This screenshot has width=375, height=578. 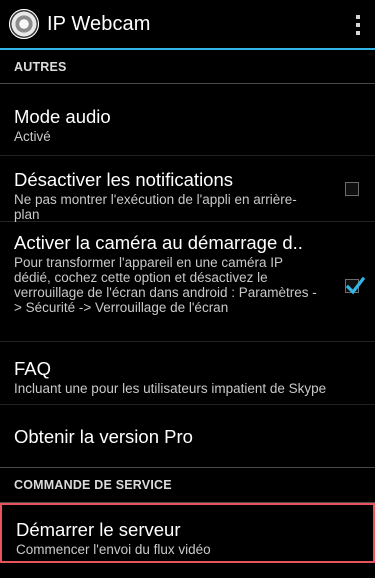 What do you see at coordinates (187, 485) in the screenshot?
I see `section-header-commande: COMMANDE DE SERVICE` at bounding box center [187, 485].